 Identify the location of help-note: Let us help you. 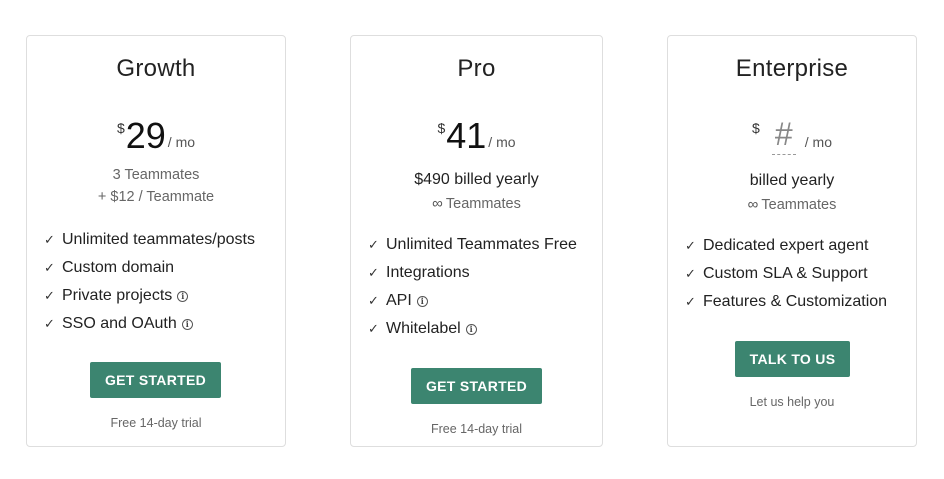
(792, 402).